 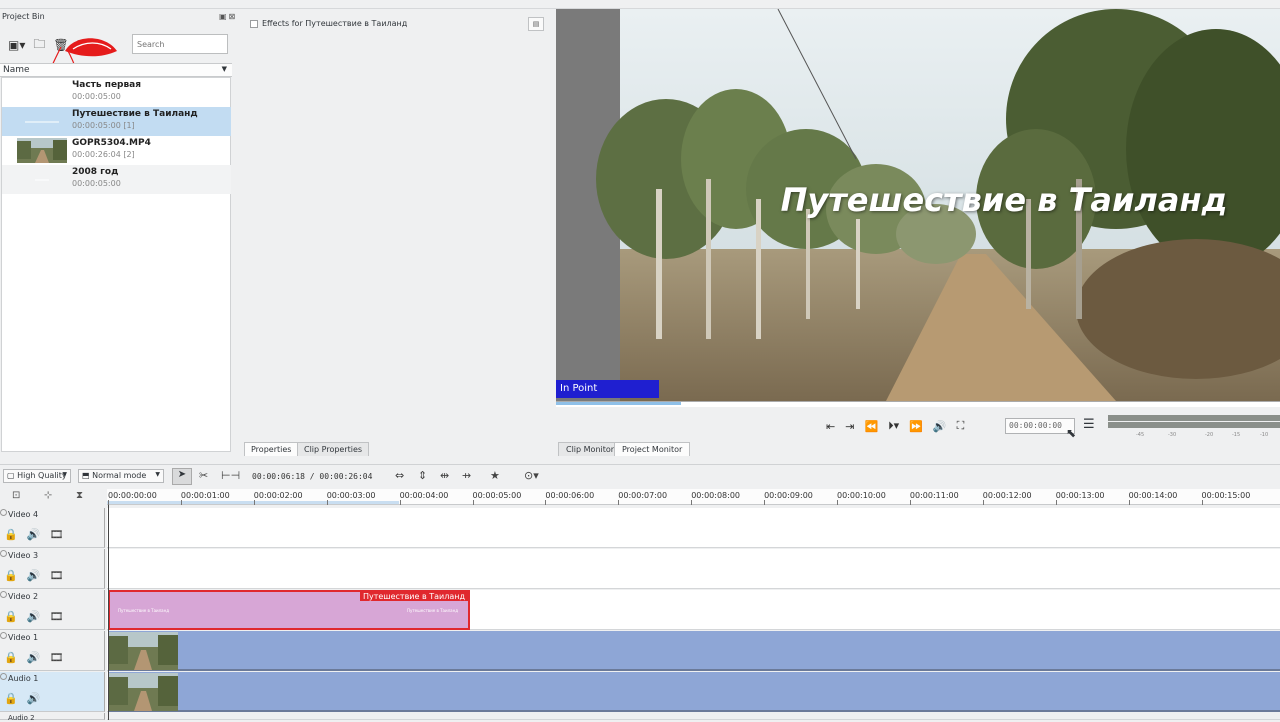 What do you see at coordinates (893, 426) in the screenshot?
I see `play-icon: ⏵▾` at bounding box center [893, 426].